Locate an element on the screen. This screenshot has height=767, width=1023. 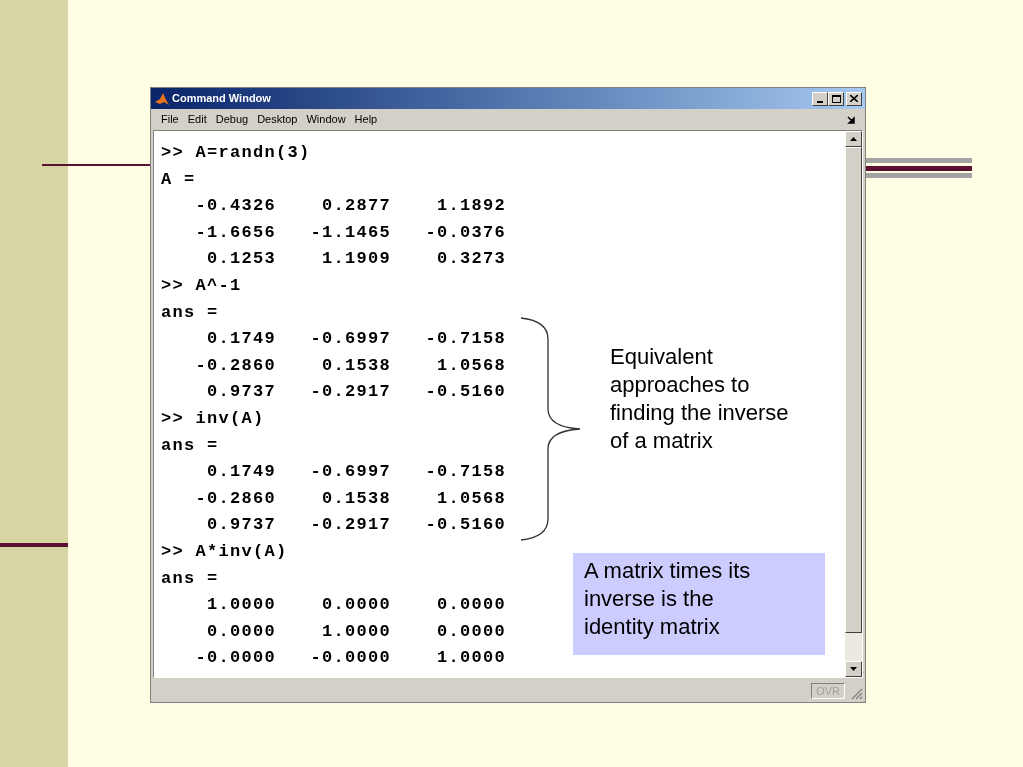
up-arrow-icon is located at coordinates (853, 139).